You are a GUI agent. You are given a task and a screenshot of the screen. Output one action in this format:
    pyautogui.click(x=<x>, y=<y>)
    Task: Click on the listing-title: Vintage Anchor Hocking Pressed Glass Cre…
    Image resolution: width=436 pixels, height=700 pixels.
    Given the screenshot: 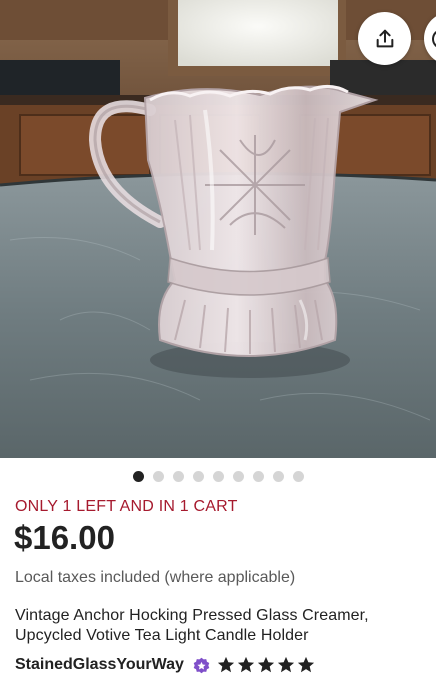 What is the action you would take?
    pyautogui.click(x=192, y=625)
    